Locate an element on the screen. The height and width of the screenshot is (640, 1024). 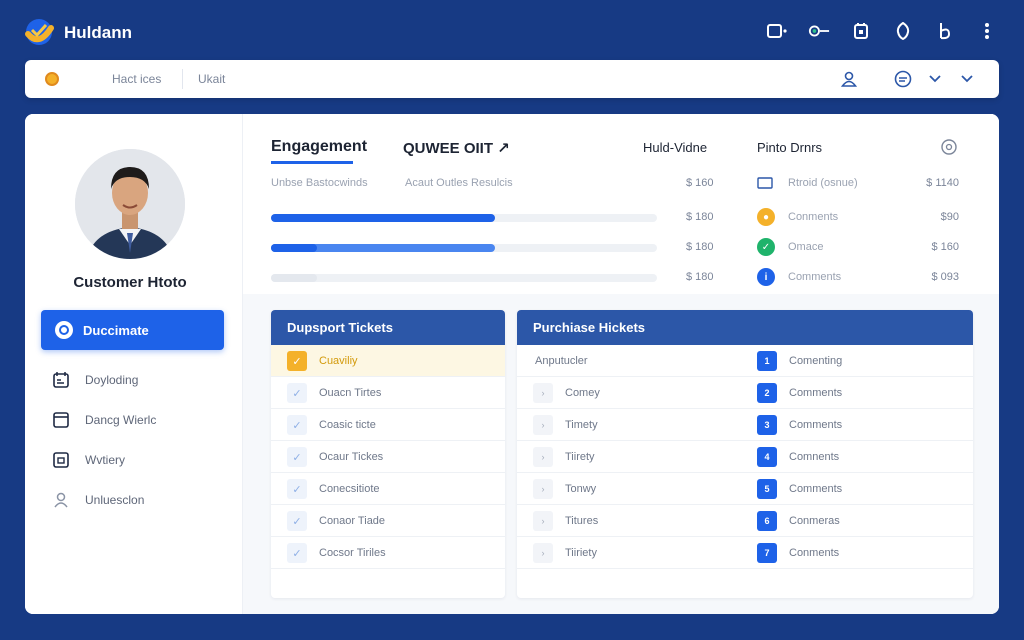
row-label: Cocsor Tiriles is located at coordinates (352, 553).